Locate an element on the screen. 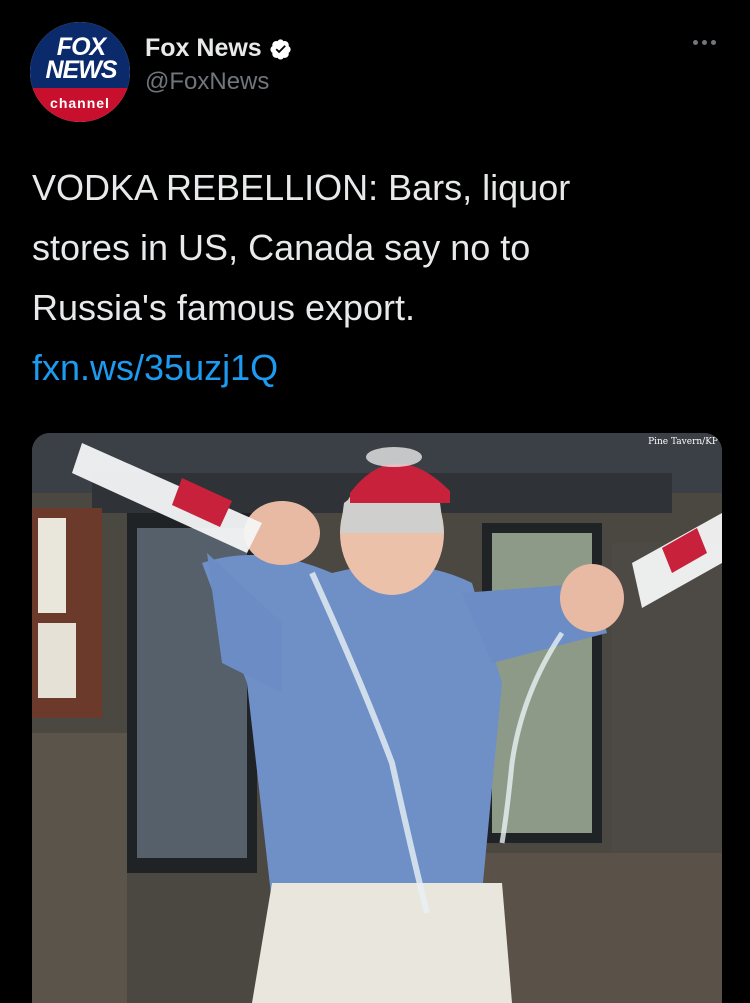 The image size is (750, 1003). logo-line2: NEWS is located at coordinates (81, 70).